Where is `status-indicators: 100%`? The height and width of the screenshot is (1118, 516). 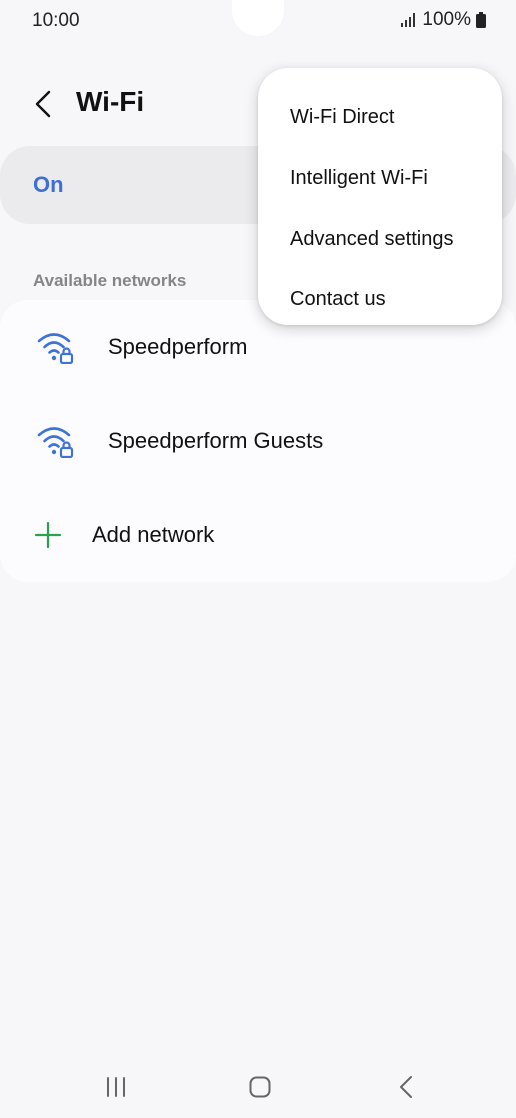 status-indicators: 100% is located at coordinates (443, 20).